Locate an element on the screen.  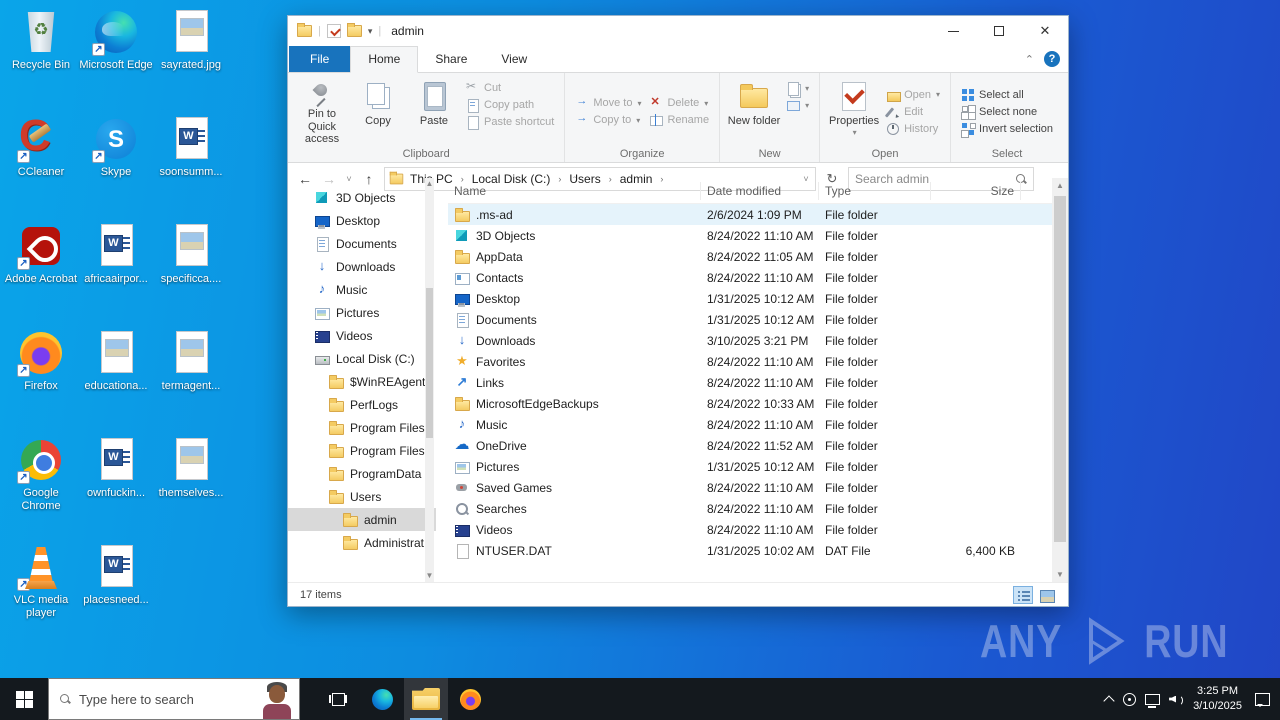
list-scroll-up-icon: ▲ is located at coordinates (1060, 185).